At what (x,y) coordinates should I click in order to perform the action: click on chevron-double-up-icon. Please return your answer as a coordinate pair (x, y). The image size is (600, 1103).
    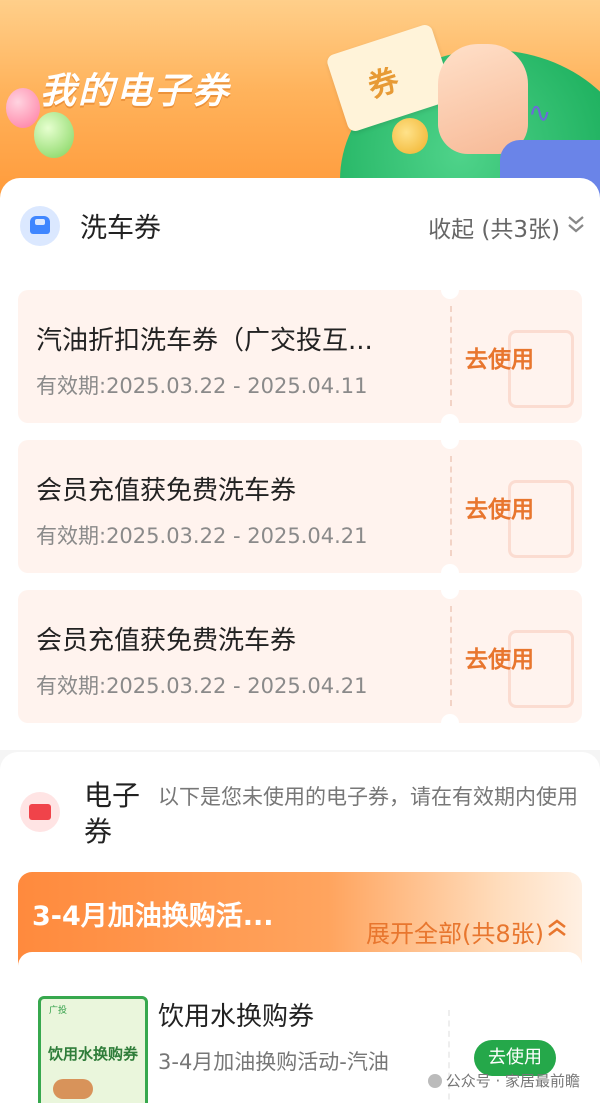
    Looking at the image, I should click on (557, 928).